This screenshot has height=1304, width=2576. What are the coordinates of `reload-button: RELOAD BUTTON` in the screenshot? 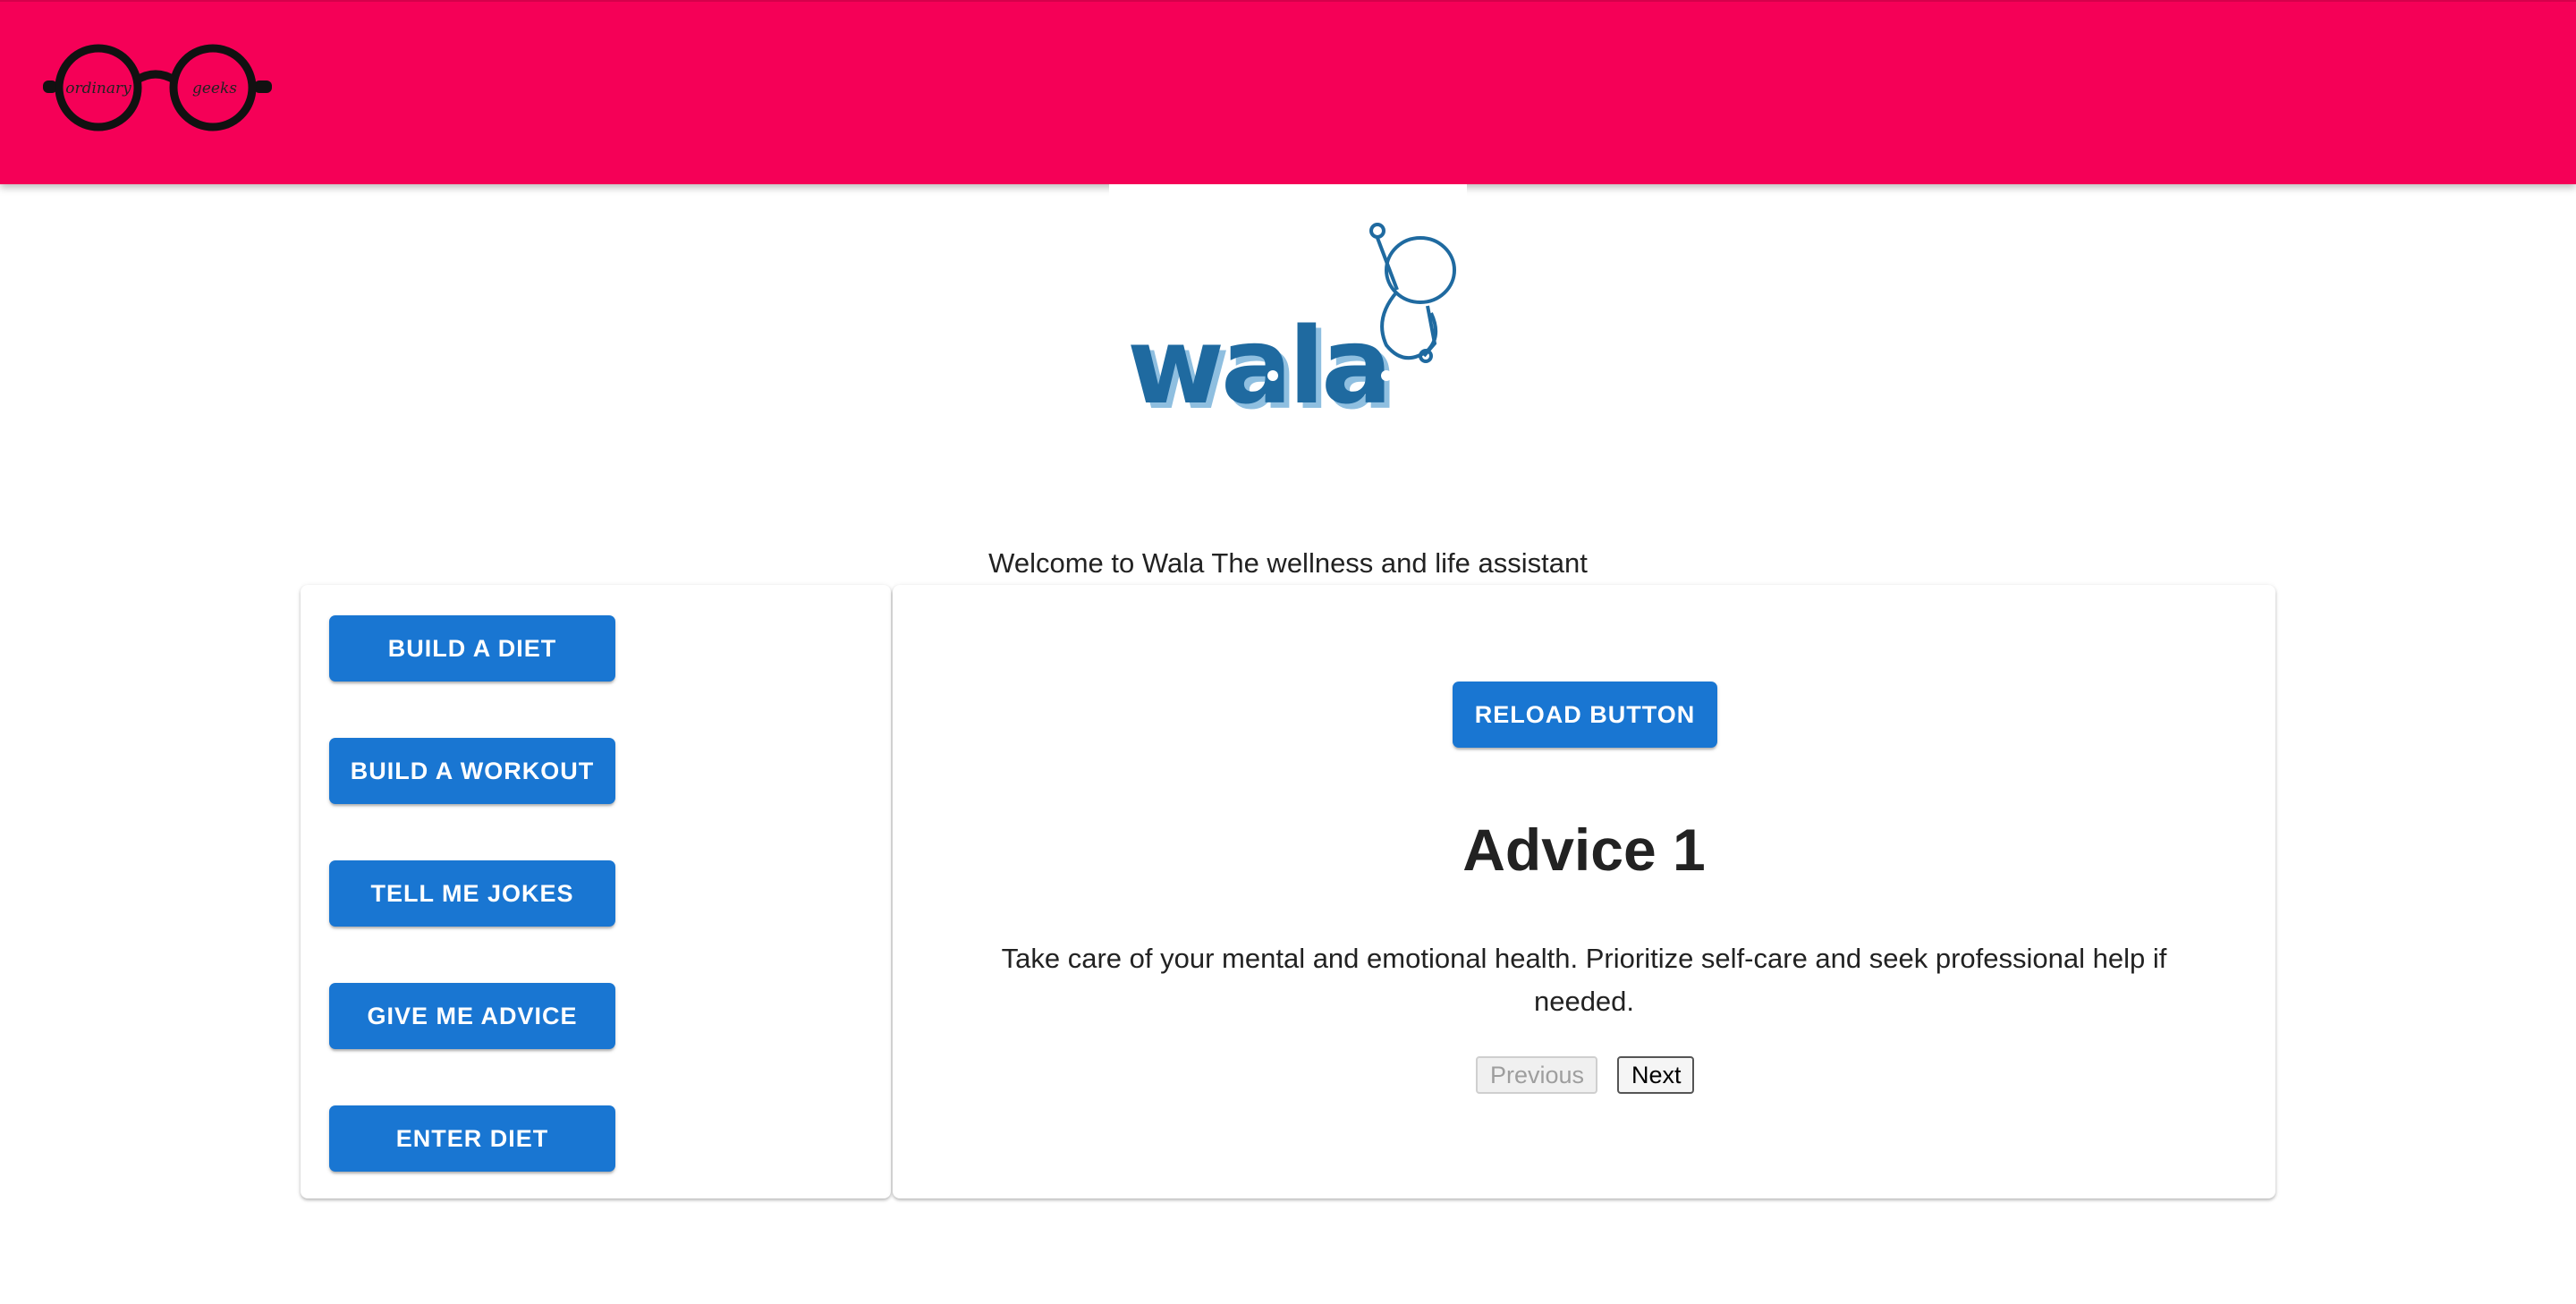 It's located at (1585, 715).